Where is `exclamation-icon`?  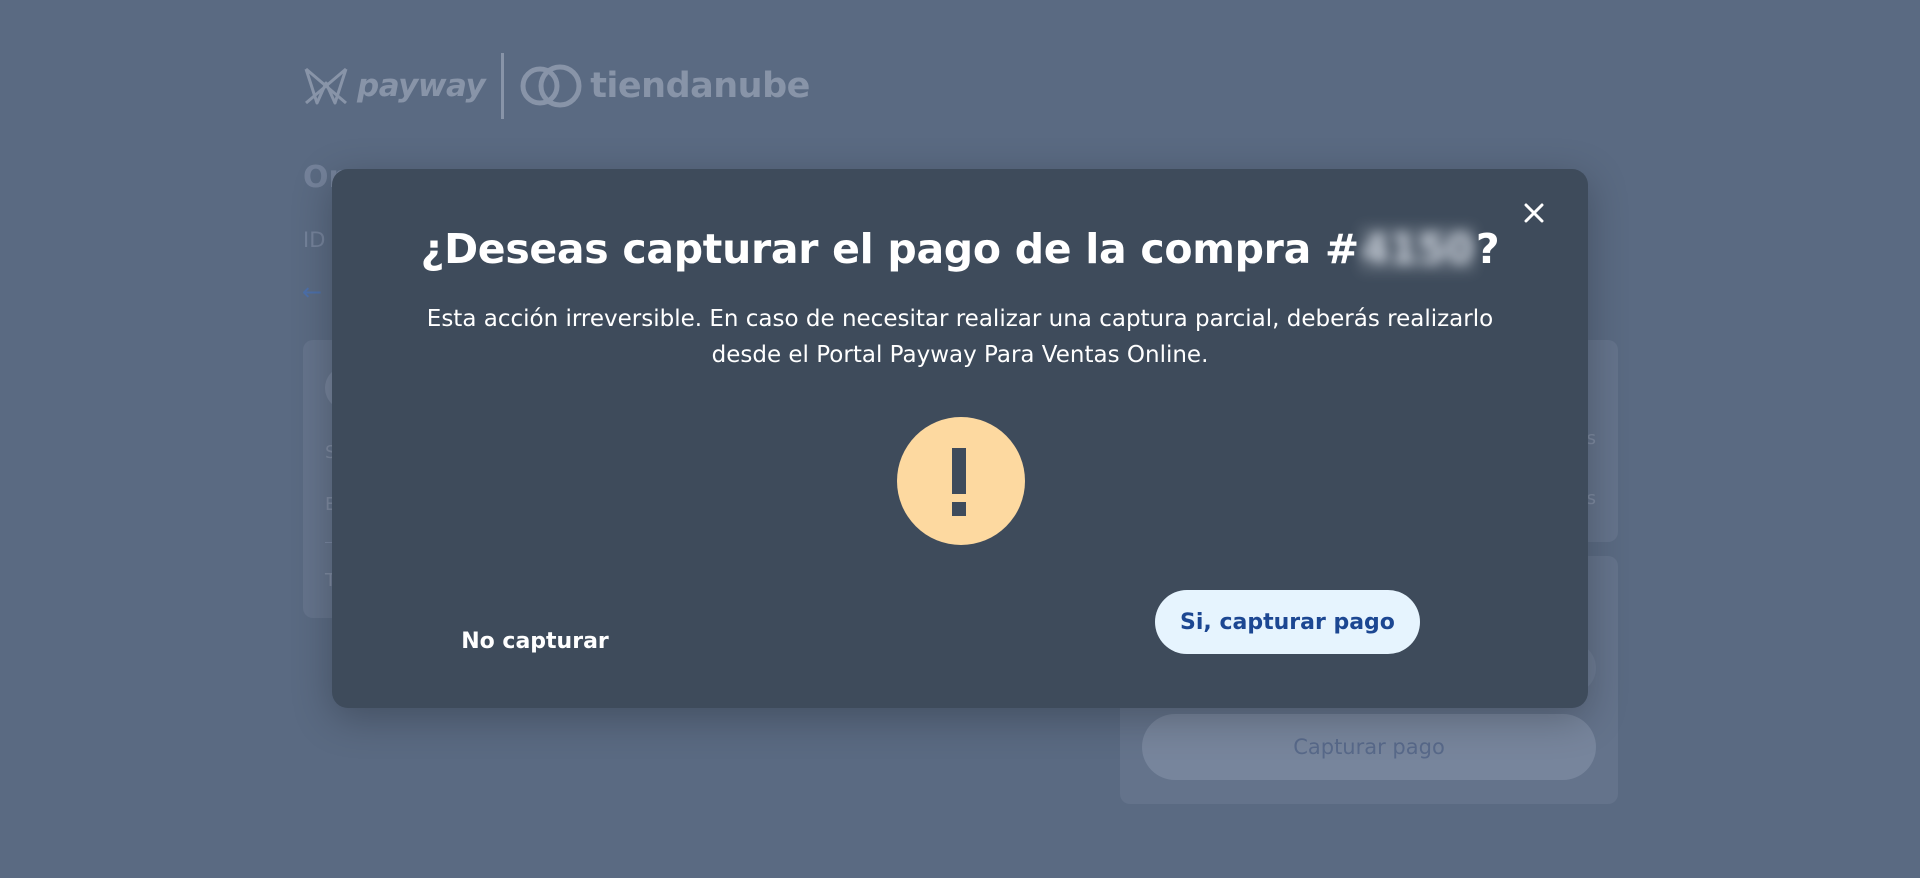
exclamation-icon is located at coordinates (961, 481).